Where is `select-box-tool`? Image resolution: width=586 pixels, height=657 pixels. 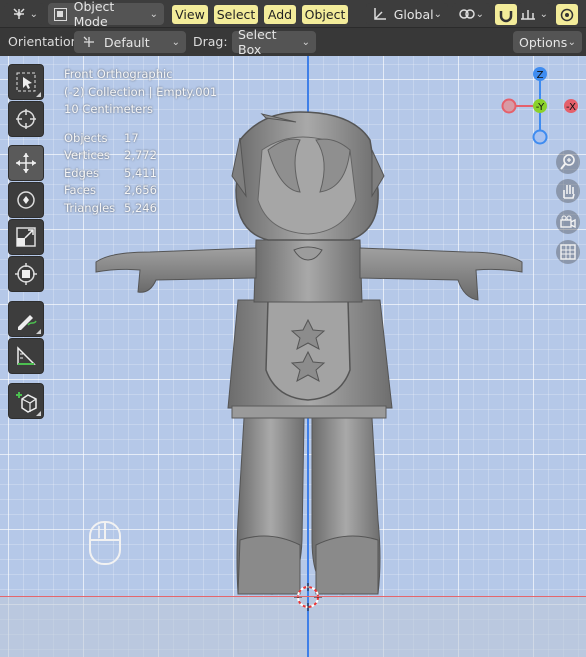
select-box-tool is located at coordinates (26, 82).